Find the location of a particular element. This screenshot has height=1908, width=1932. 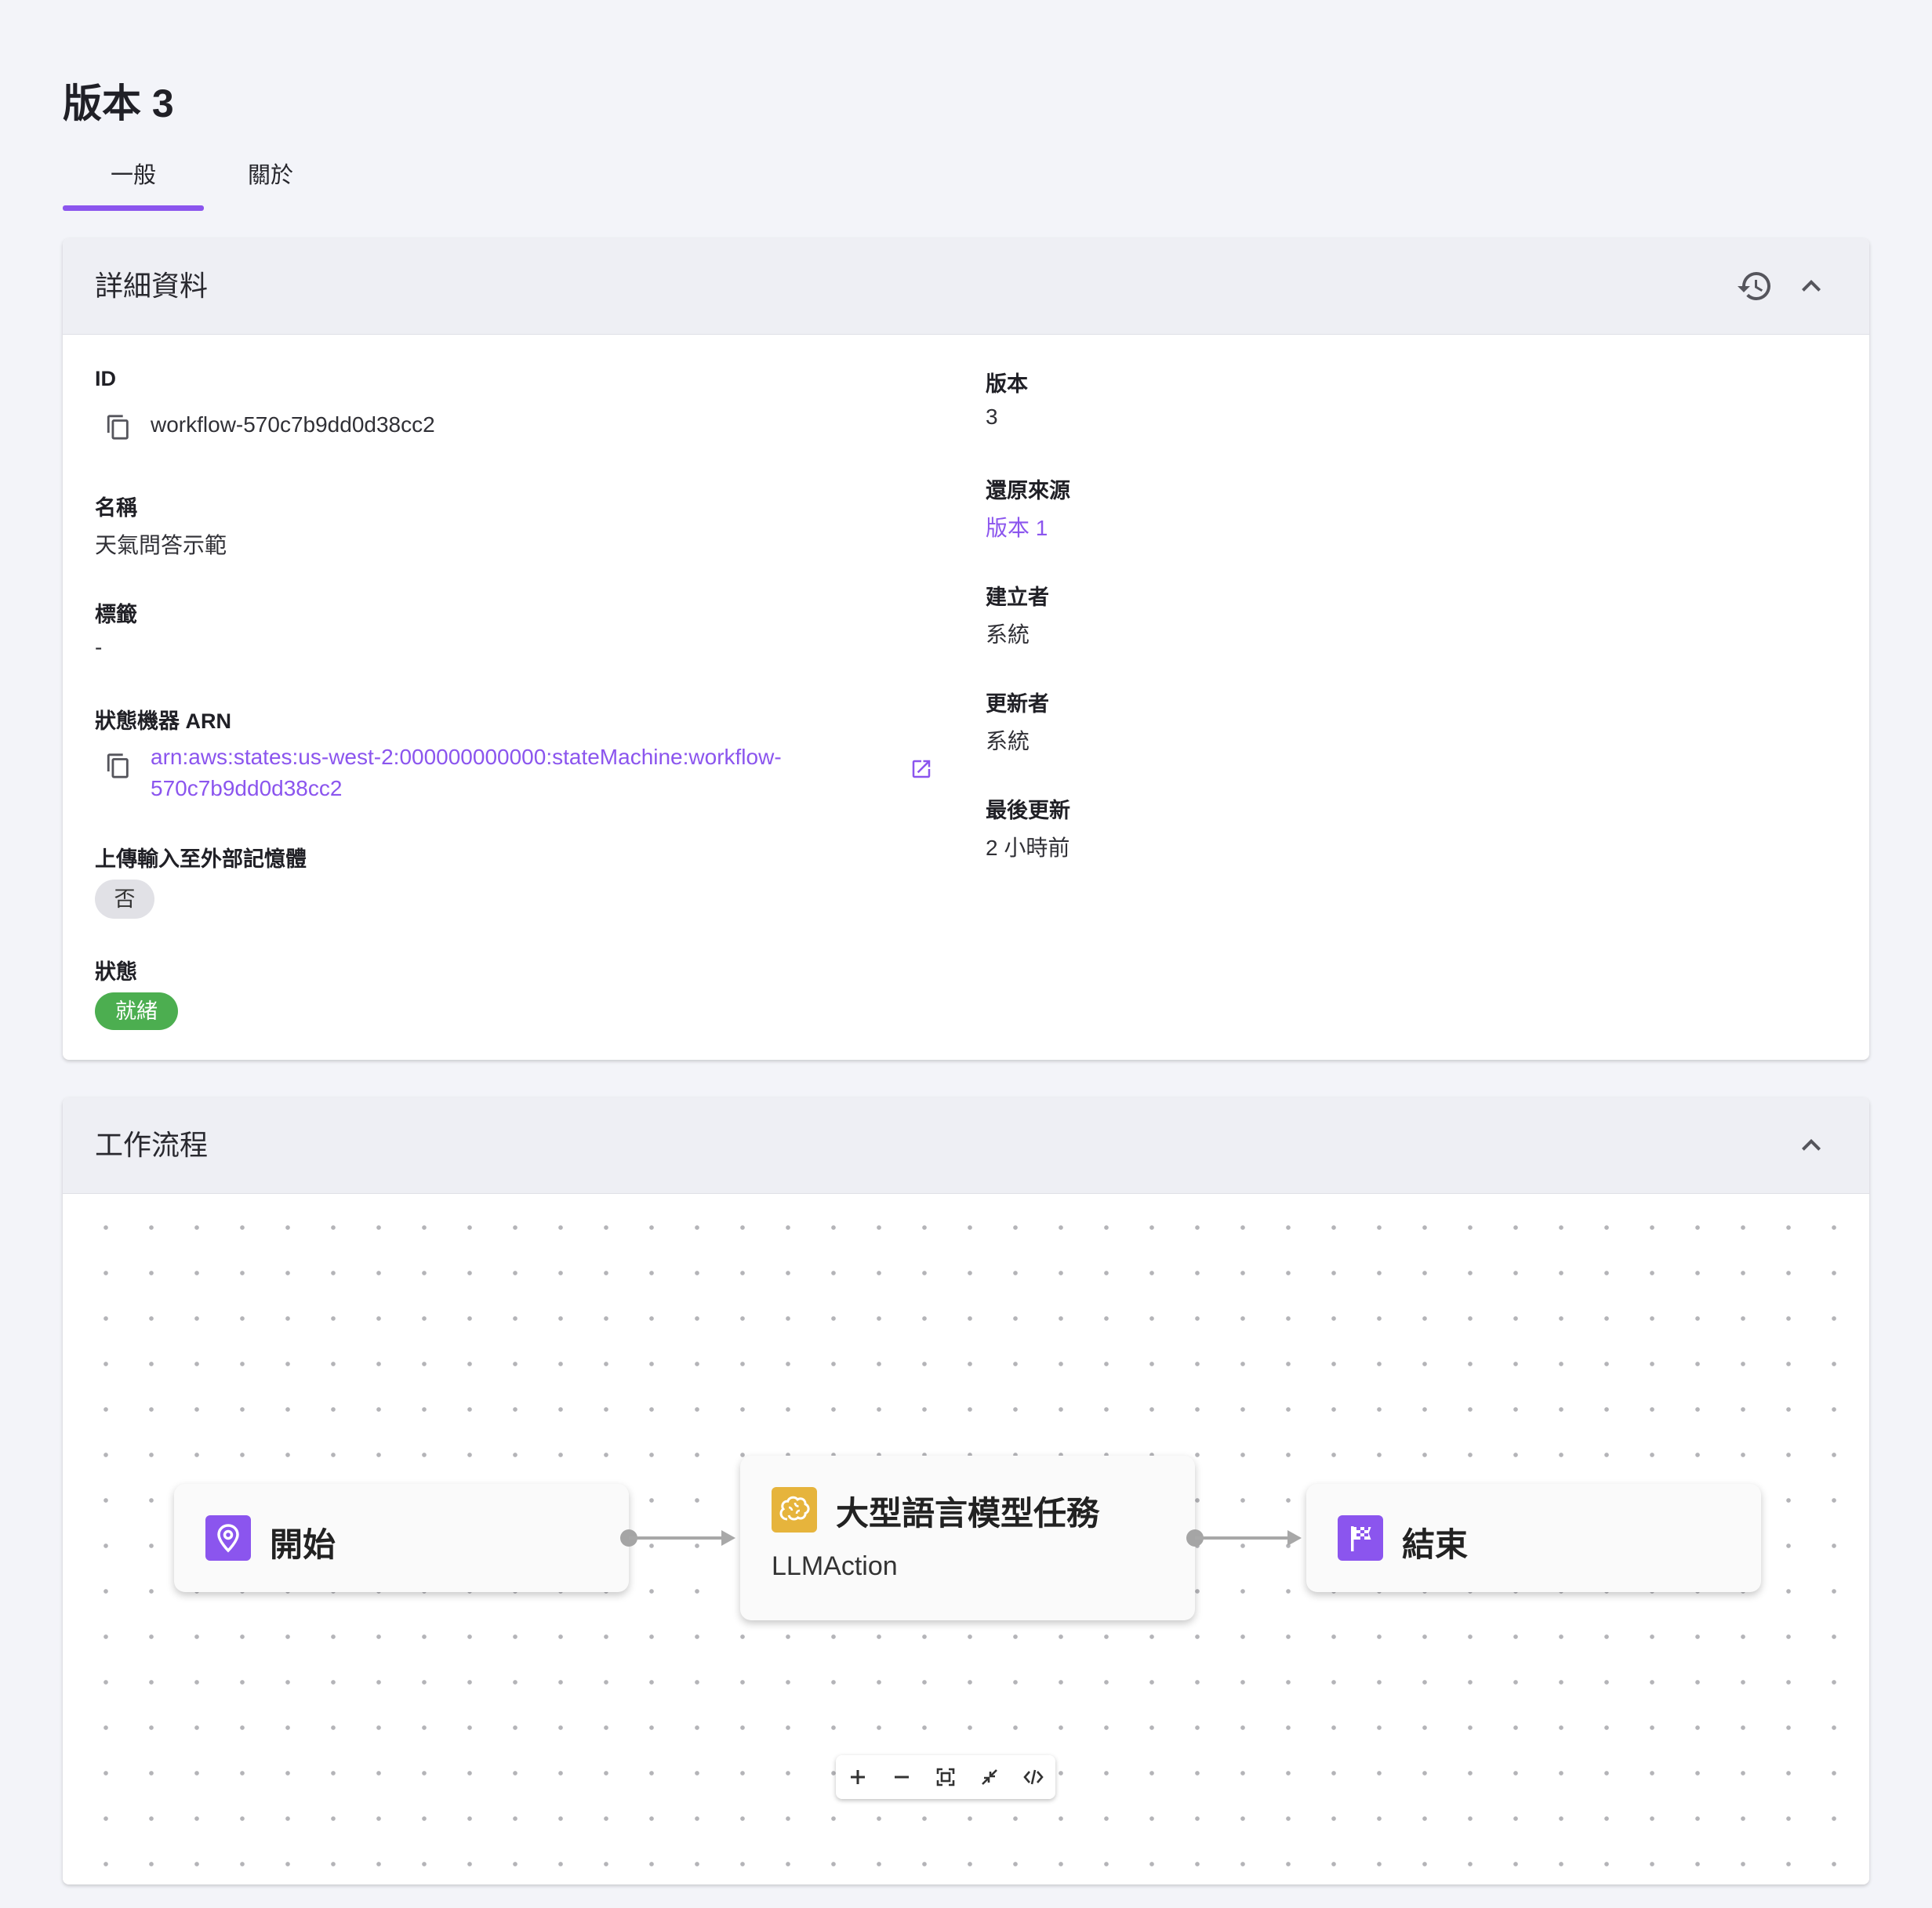

end-node-title: 結束 is located at coordinates (1435, 1544).